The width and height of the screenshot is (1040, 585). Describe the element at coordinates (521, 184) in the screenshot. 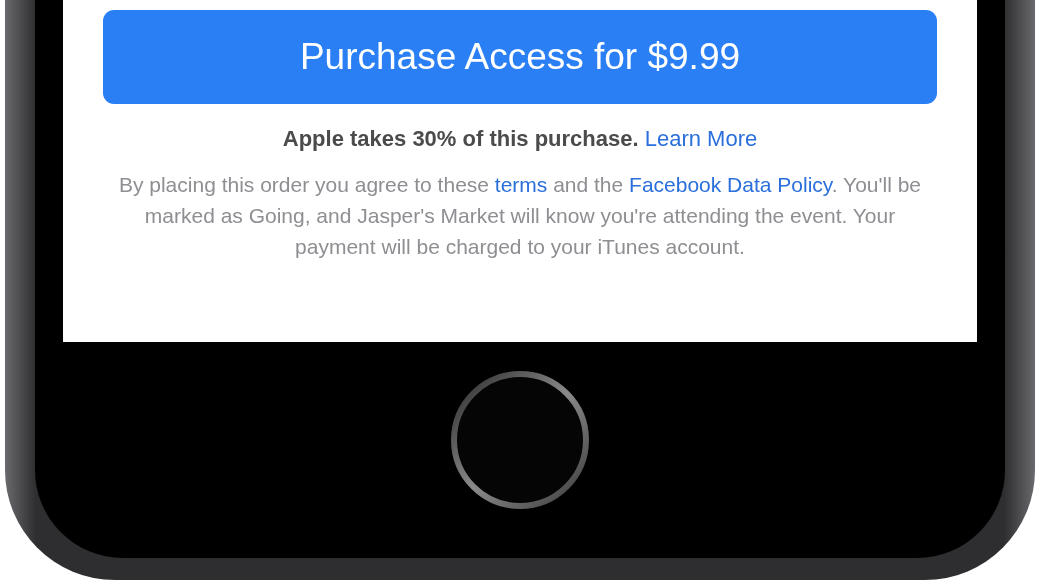

I see `terms-link: terms` at that location.